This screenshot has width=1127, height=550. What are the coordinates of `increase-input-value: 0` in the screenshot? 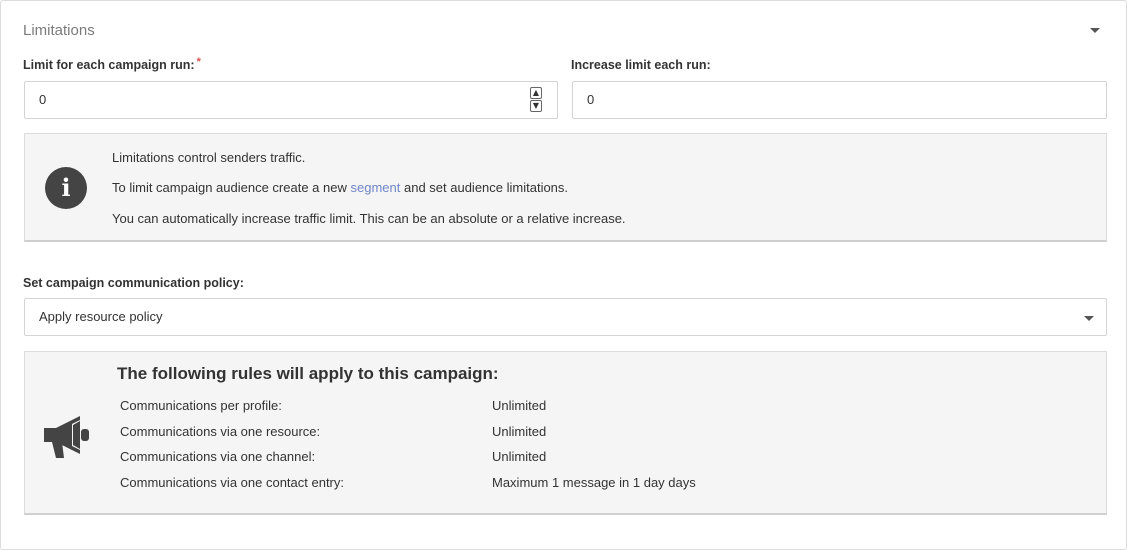 It's located at (591, 99).